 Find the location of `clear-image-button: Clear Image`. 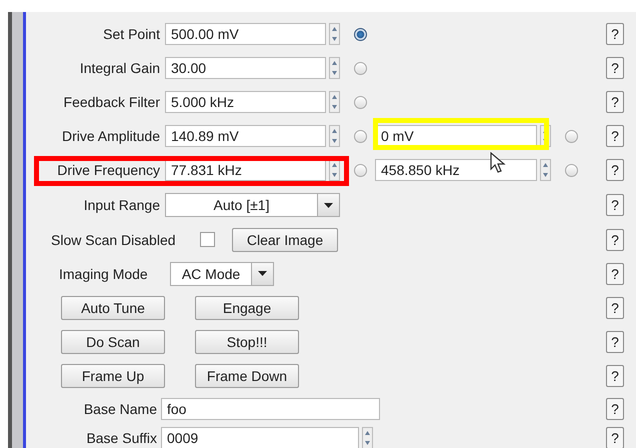

clear-image-button: Clear Image is located at coordinates (285, 240).